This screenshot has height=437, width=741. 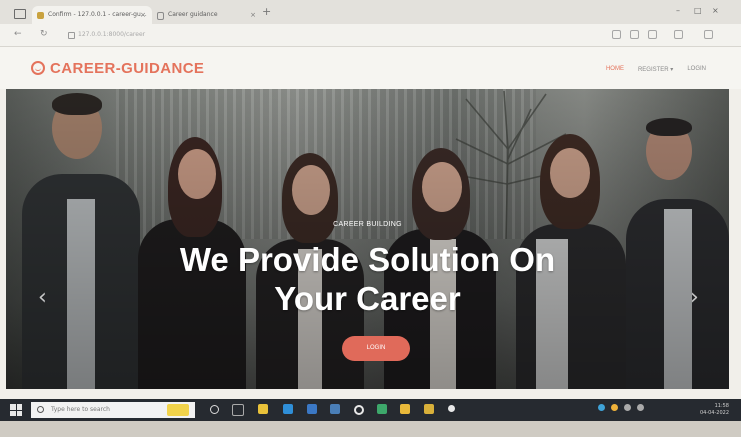 I want to click on app-yellow-icon, so click(x=405, y=409).